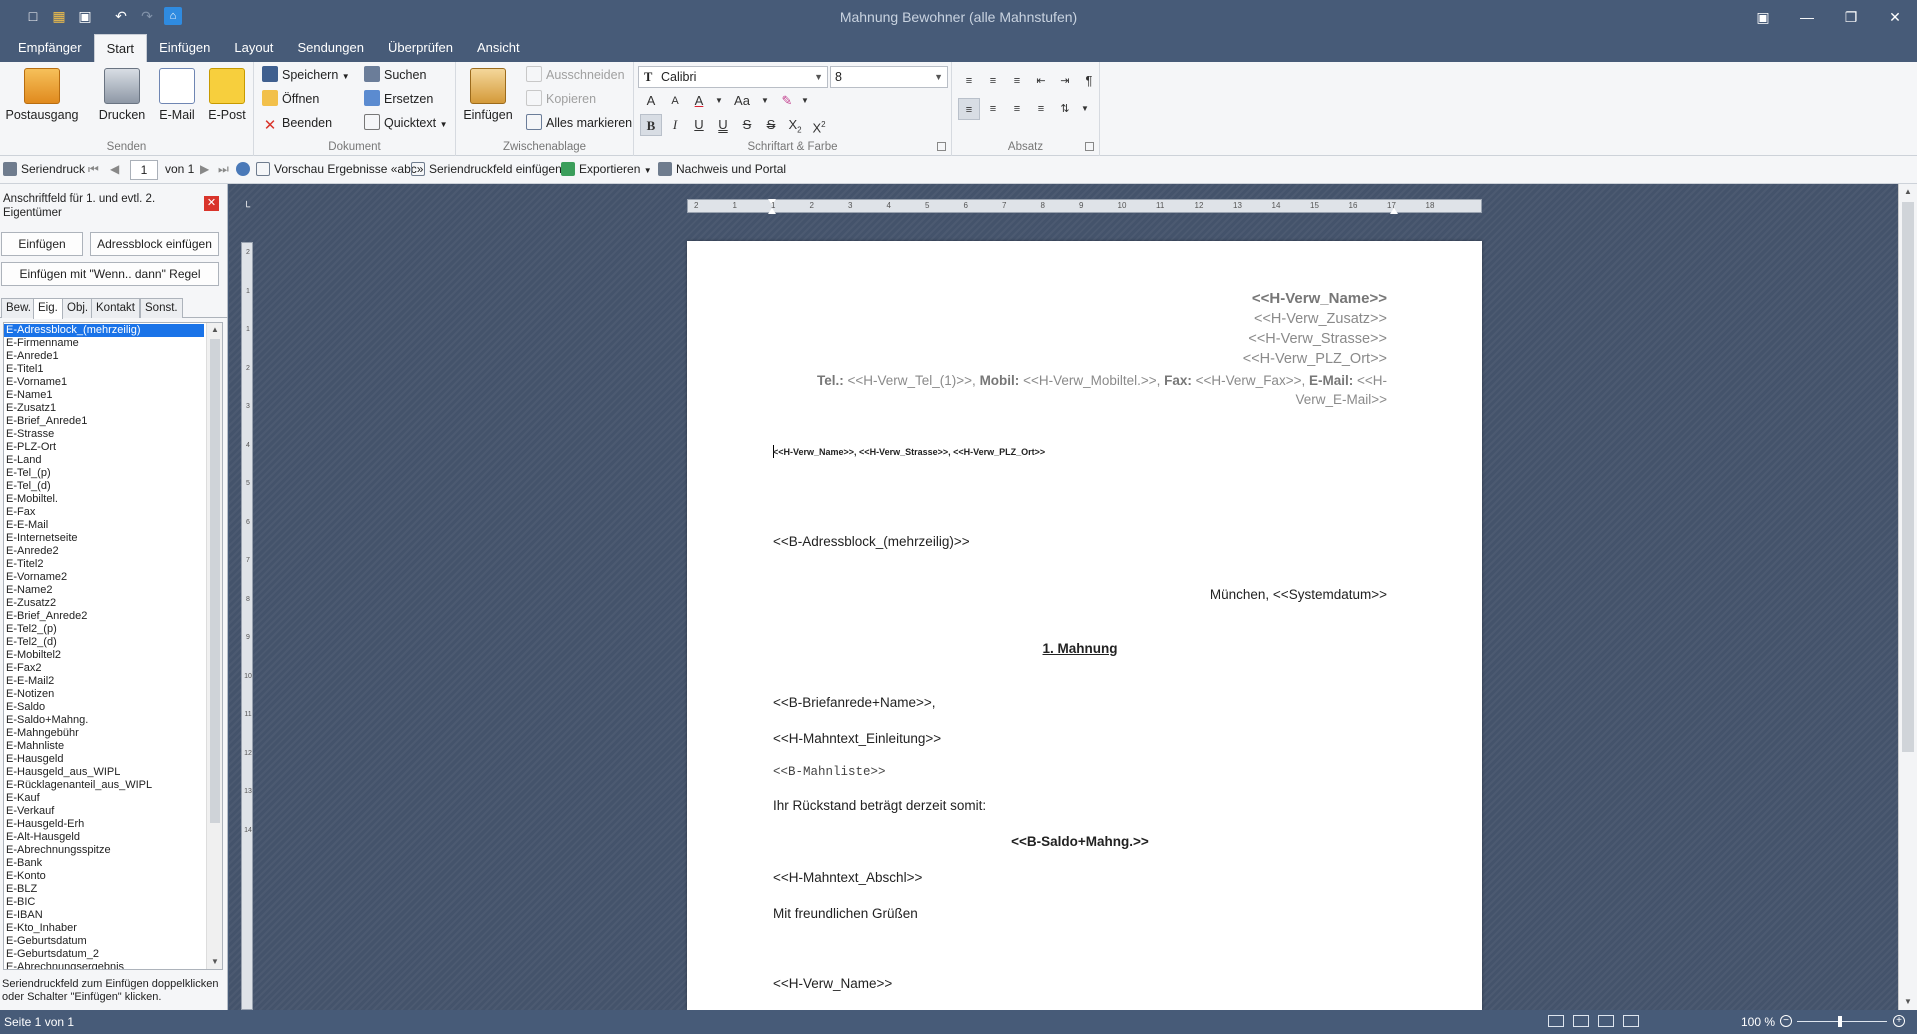  Describe the element at coordinates (104, 330) in the screenshot. I see `list-item: E-Adressblock_(mehrzeilig)` at that location.